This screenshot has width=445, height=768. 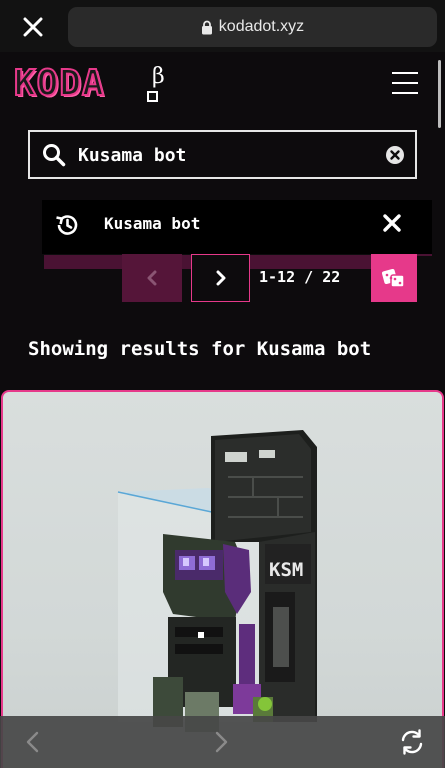 What do you see at coordinates (200, 349) in the screenshot?
I see `results-heading: Showing results for Kusama bot` at bounding box center [200, 349].